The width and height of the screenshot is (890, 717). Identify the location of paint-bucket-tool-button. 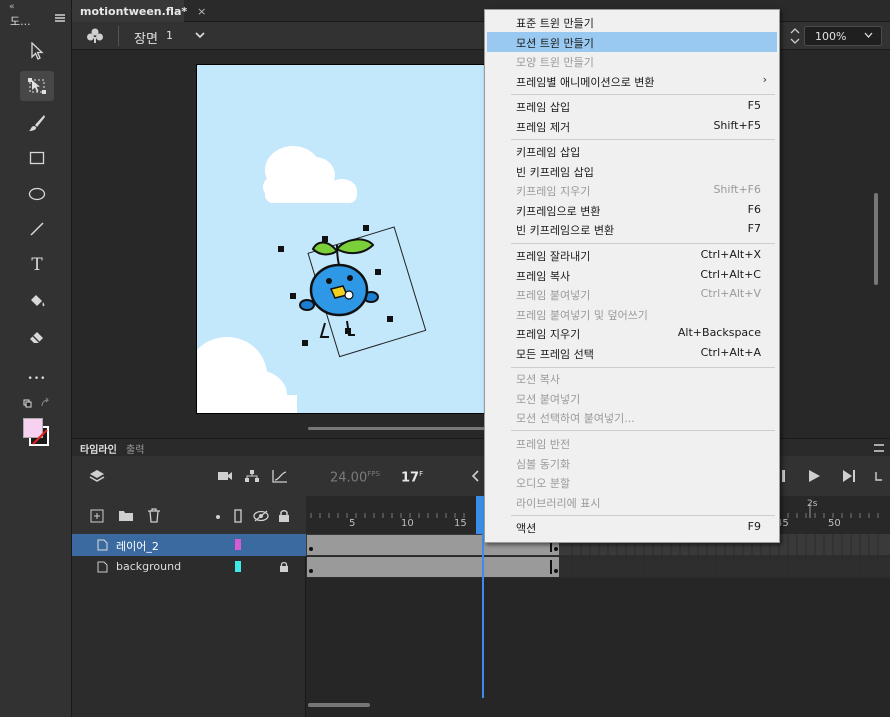
(37, 301).